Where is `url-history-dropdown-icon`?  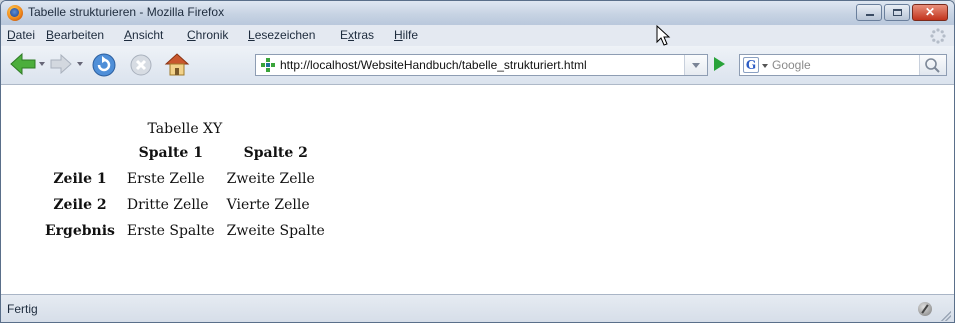 url-history-dropdown-icon is located at coordinates (695, 65).